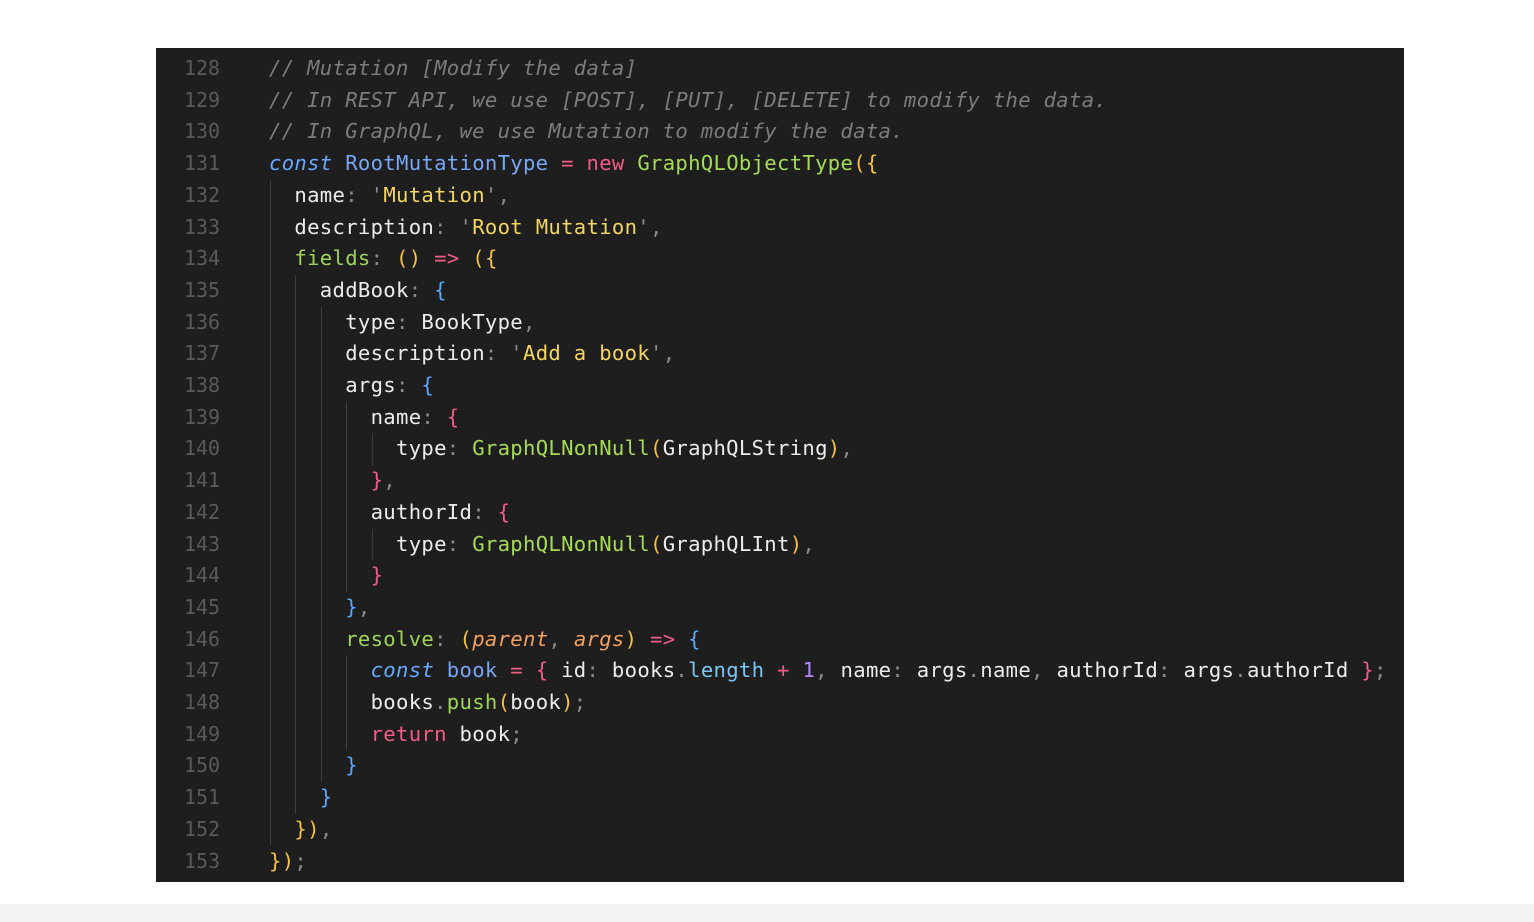 The width and height of the screenshot is (1534, 922). I want to click on code-token: Root Mutation, so click(555, 226).